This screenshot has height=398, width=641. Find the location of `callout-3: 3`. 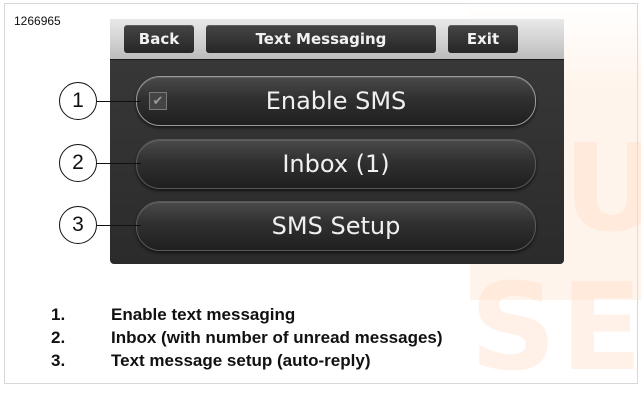

callout-3: 3 is located at coordinates (78, 225).